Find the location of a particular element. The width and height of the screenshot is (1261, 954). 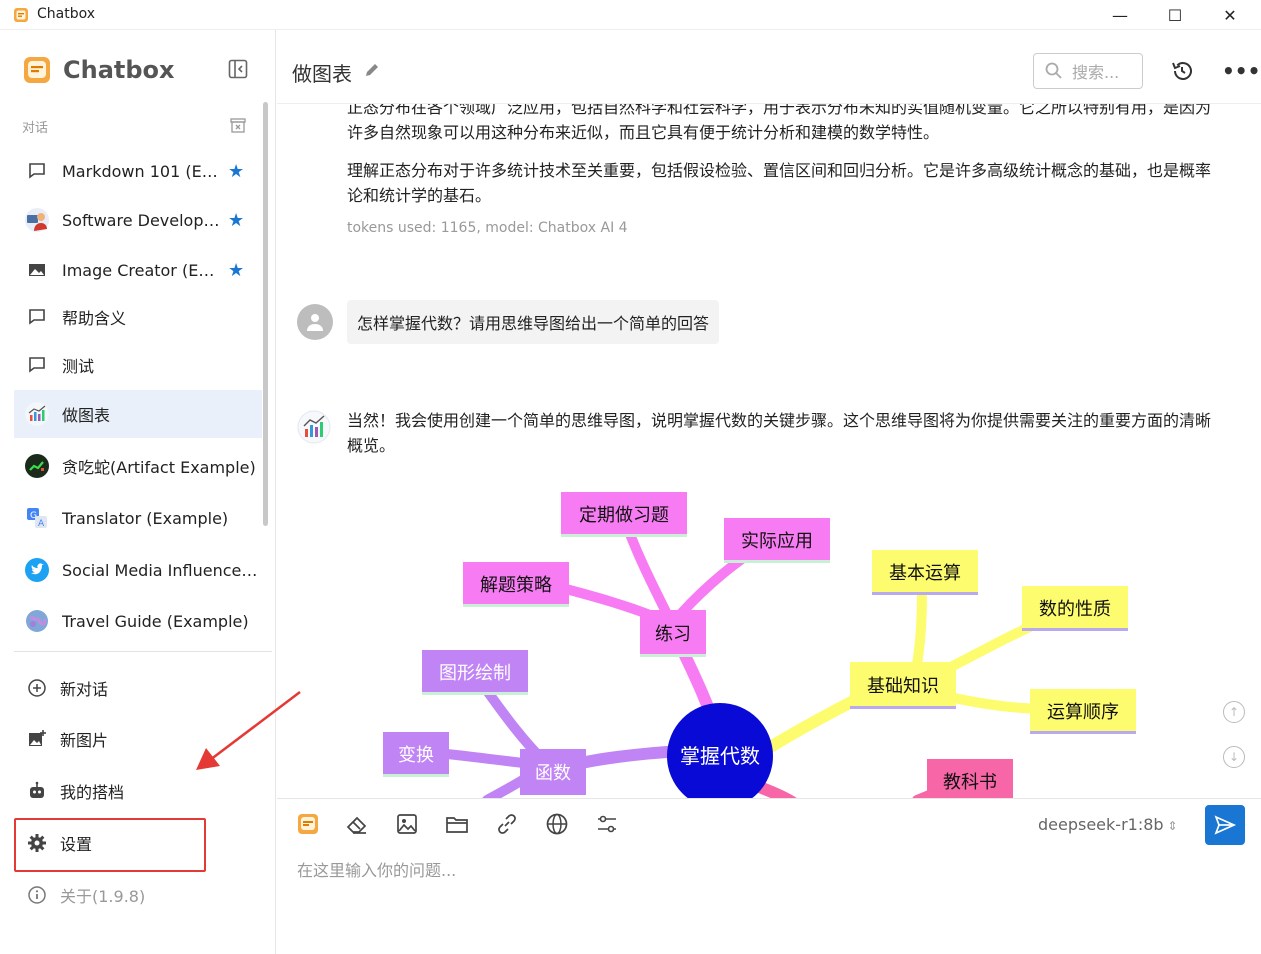

maximize-button: ☐ is located at coordinates (1175, 15).